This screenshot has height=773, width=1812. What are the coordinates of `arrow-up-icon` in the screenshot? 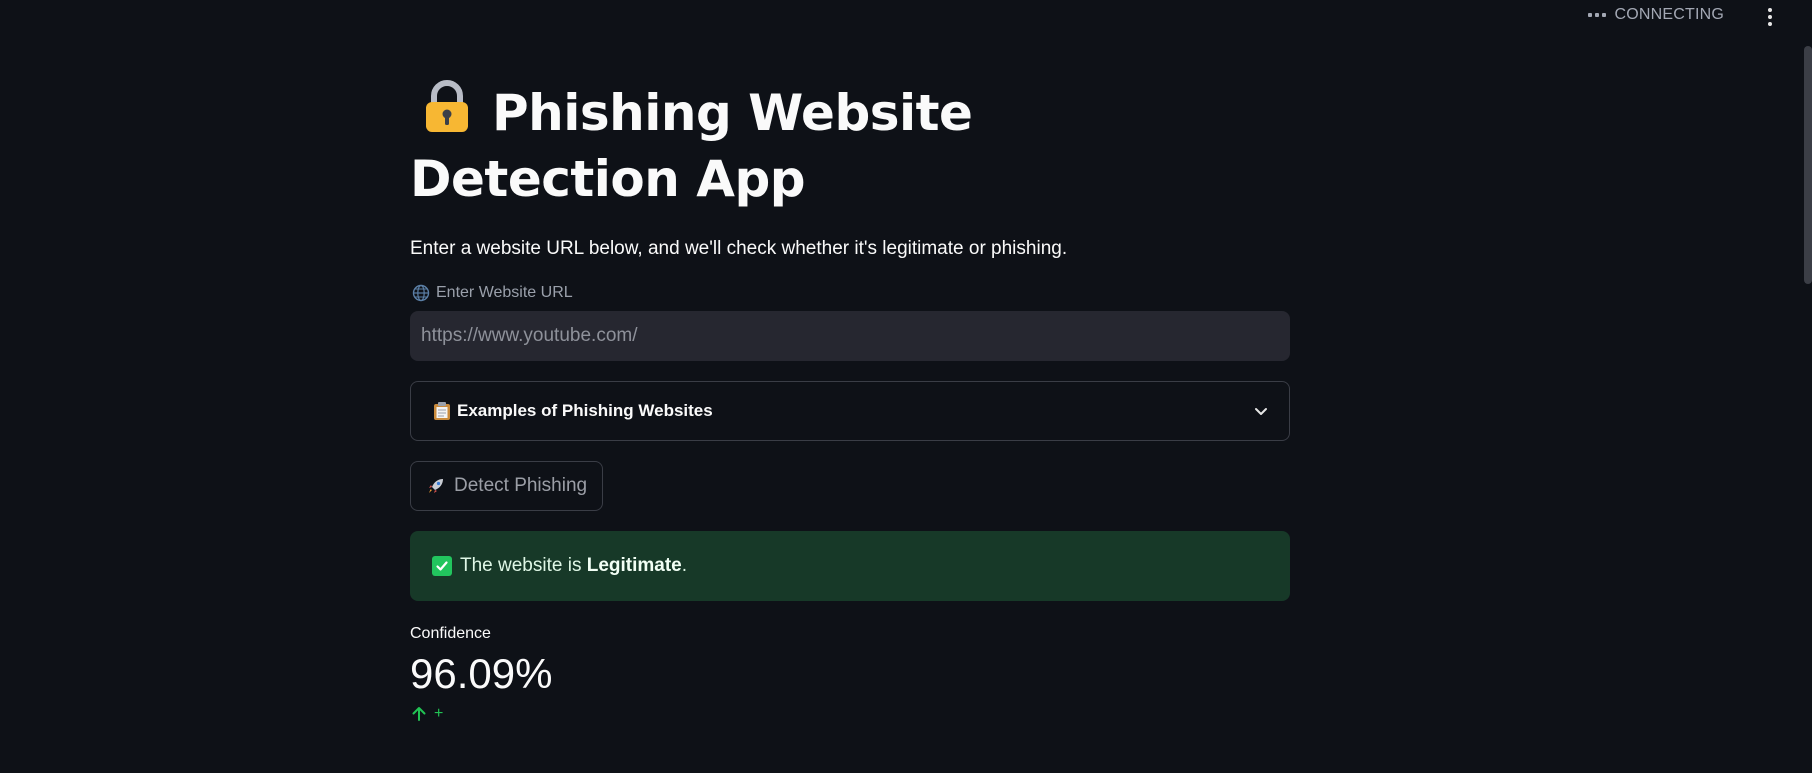 It's located at (419, 714).